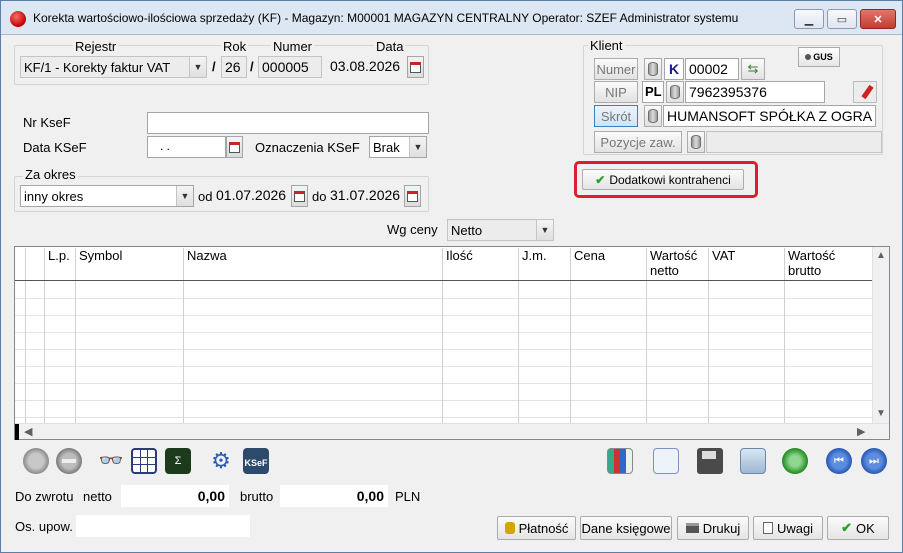 This screenshot has width=903, height=553. What do you see at coordinates (753, 69) in the screenshot?
I see `handshake-button: ⇆` at bounding box center [753, 69].